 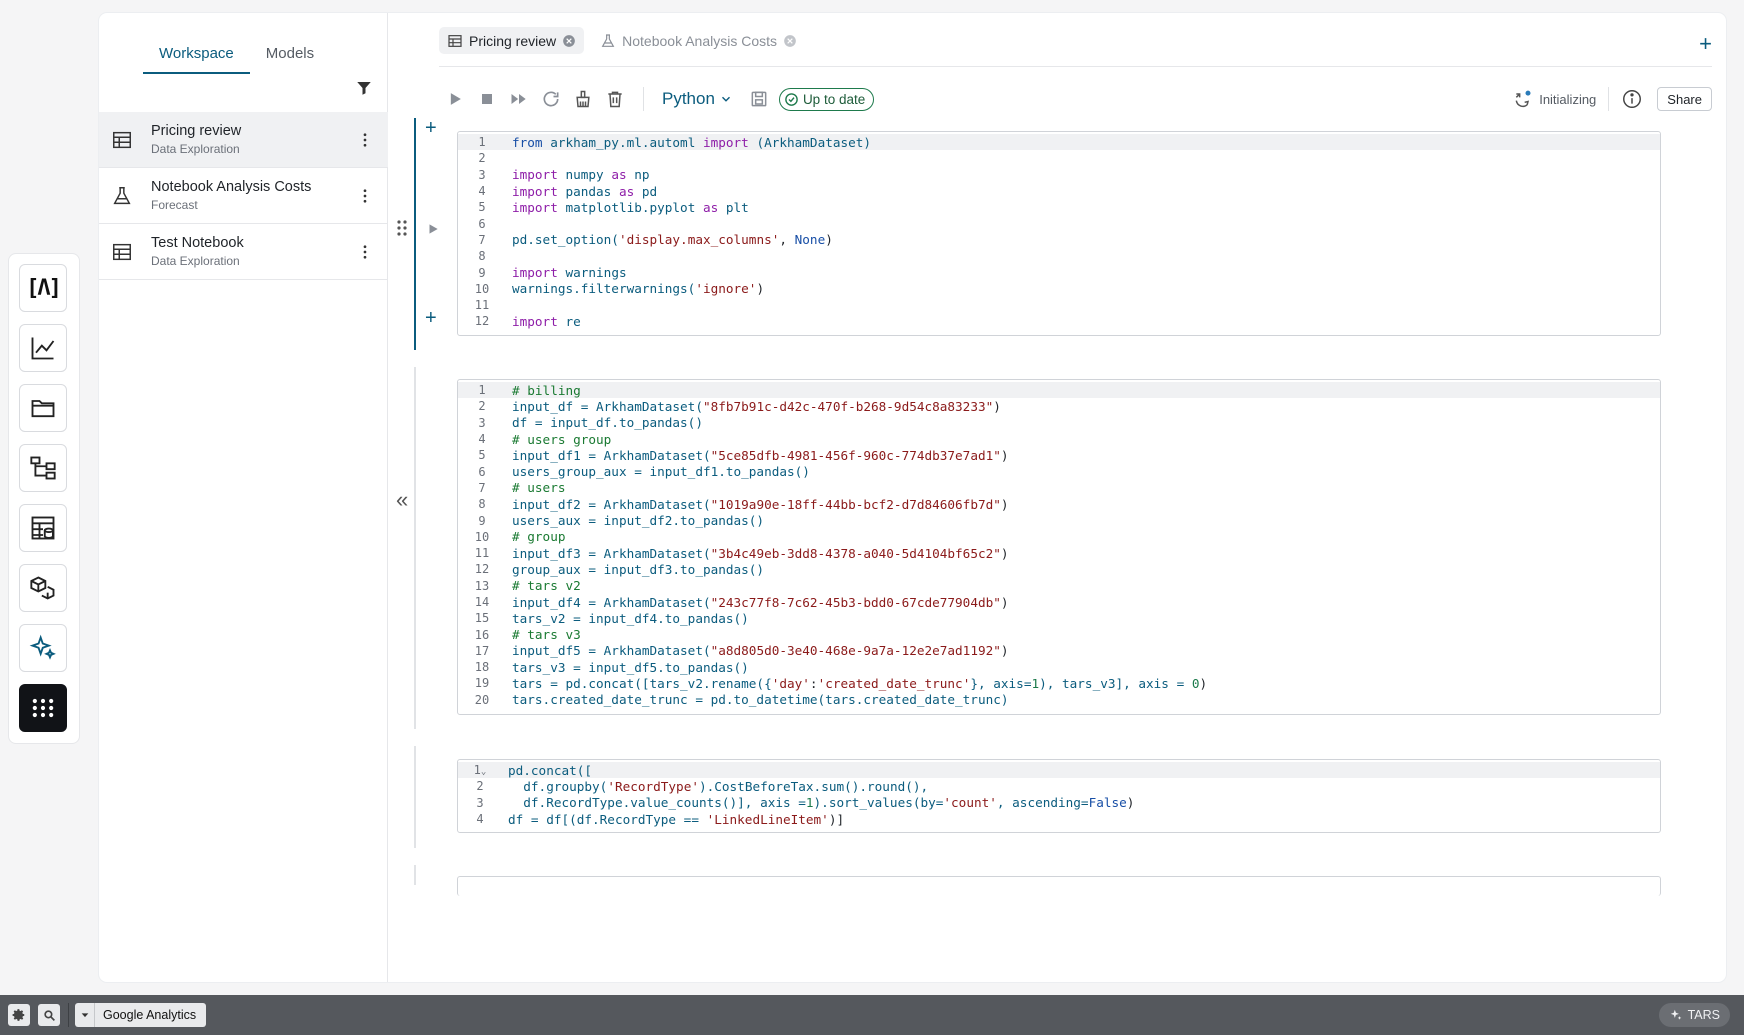 What do you see at coordinates (431, 318) in the screenshot?
I see `add-cell-below-icon: +` at bounding box center [431, 318].